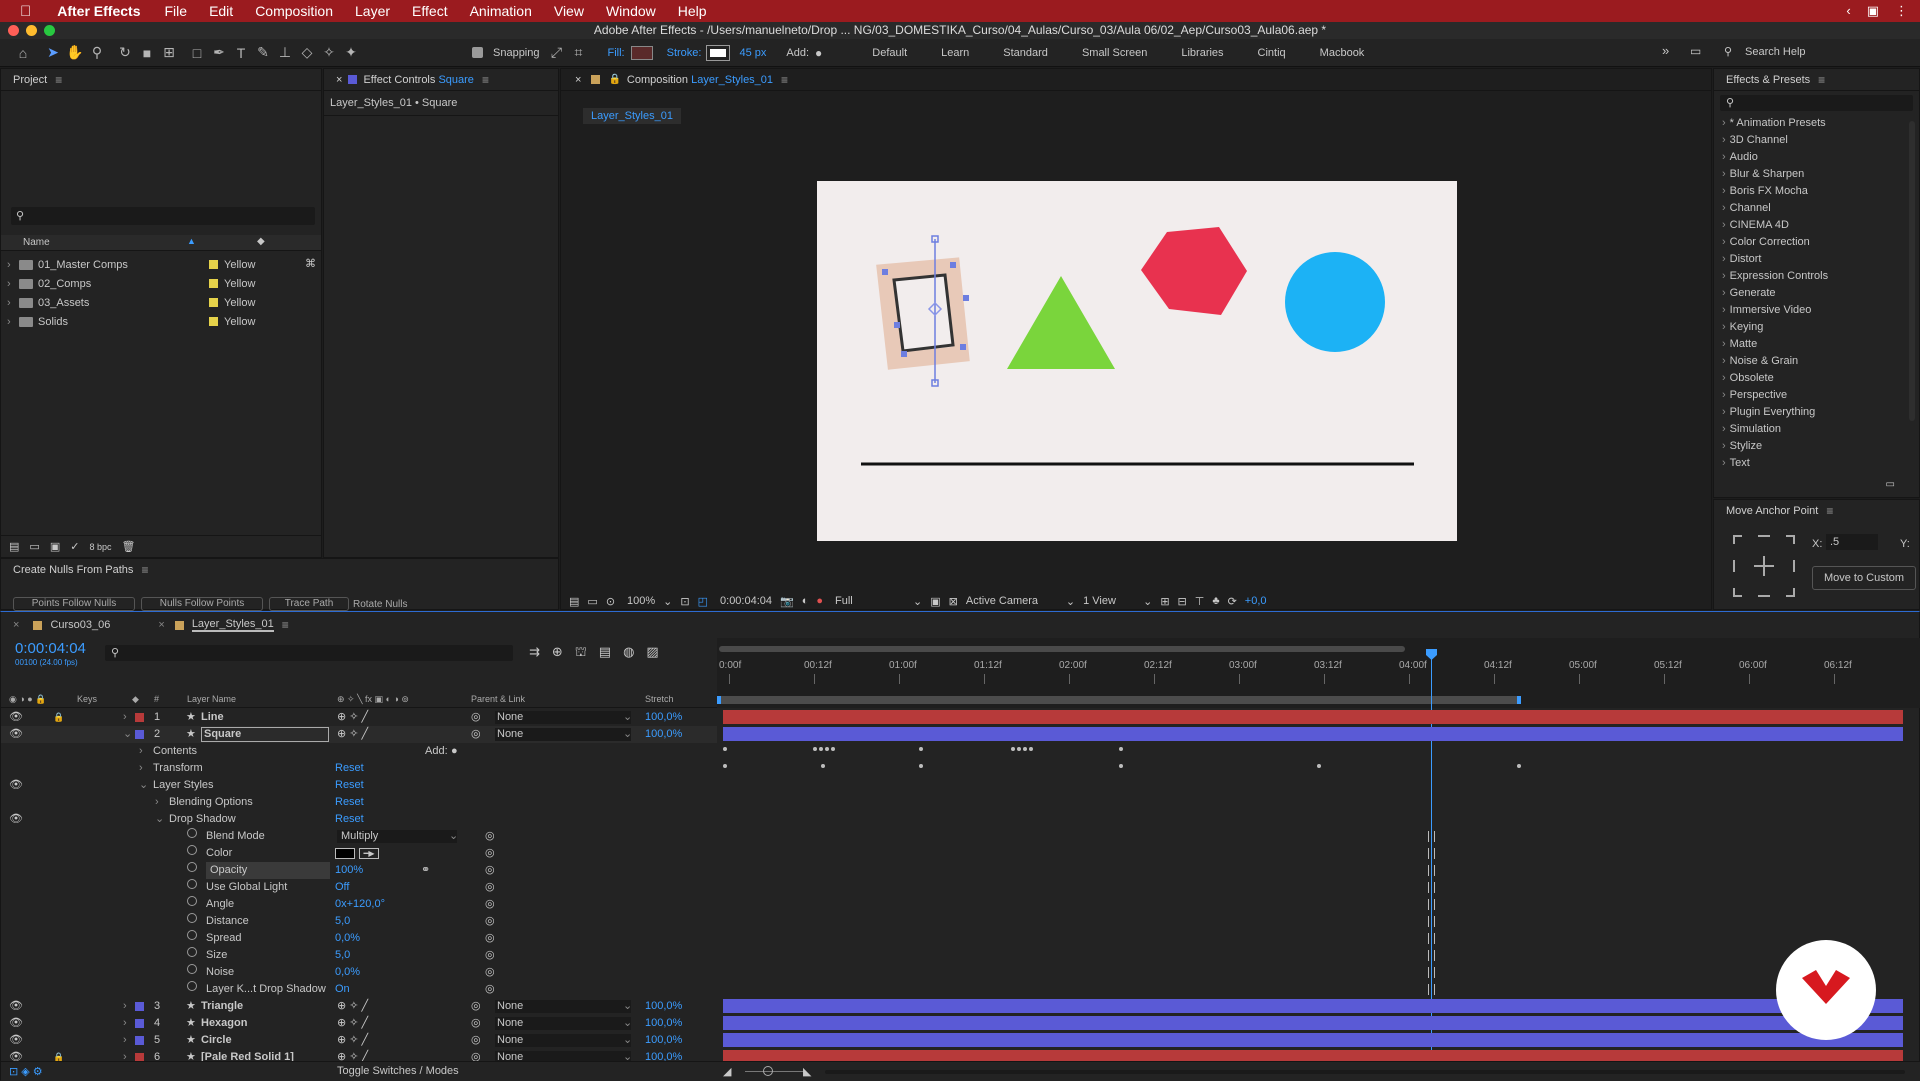 This screenshot has width=1920, height=1081. I want to click on current-timecode: 0:00:04:04, so click(50, 648).